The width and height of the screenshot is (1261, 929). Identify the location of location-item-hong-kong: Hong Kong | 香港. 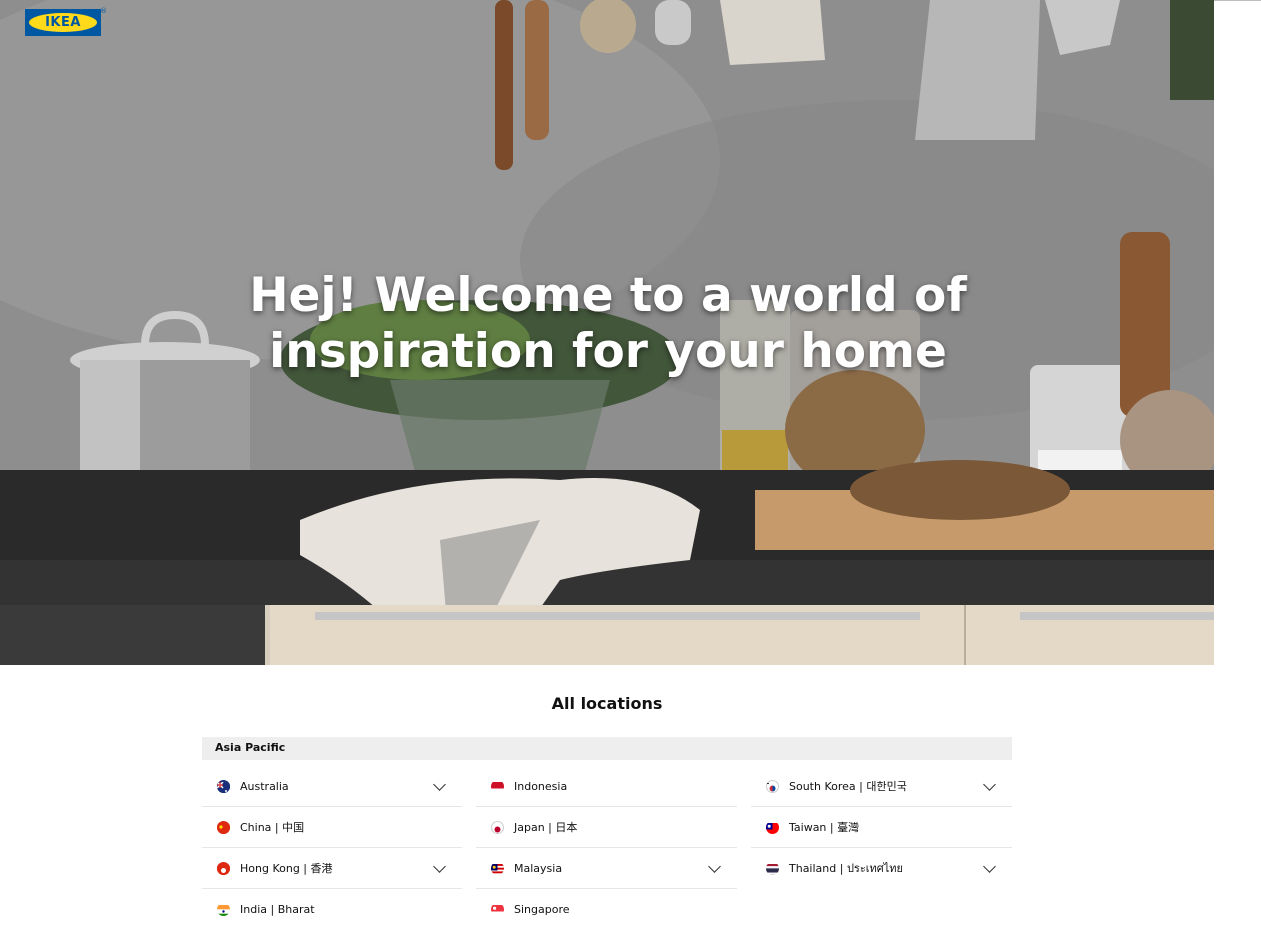
(332, 868).